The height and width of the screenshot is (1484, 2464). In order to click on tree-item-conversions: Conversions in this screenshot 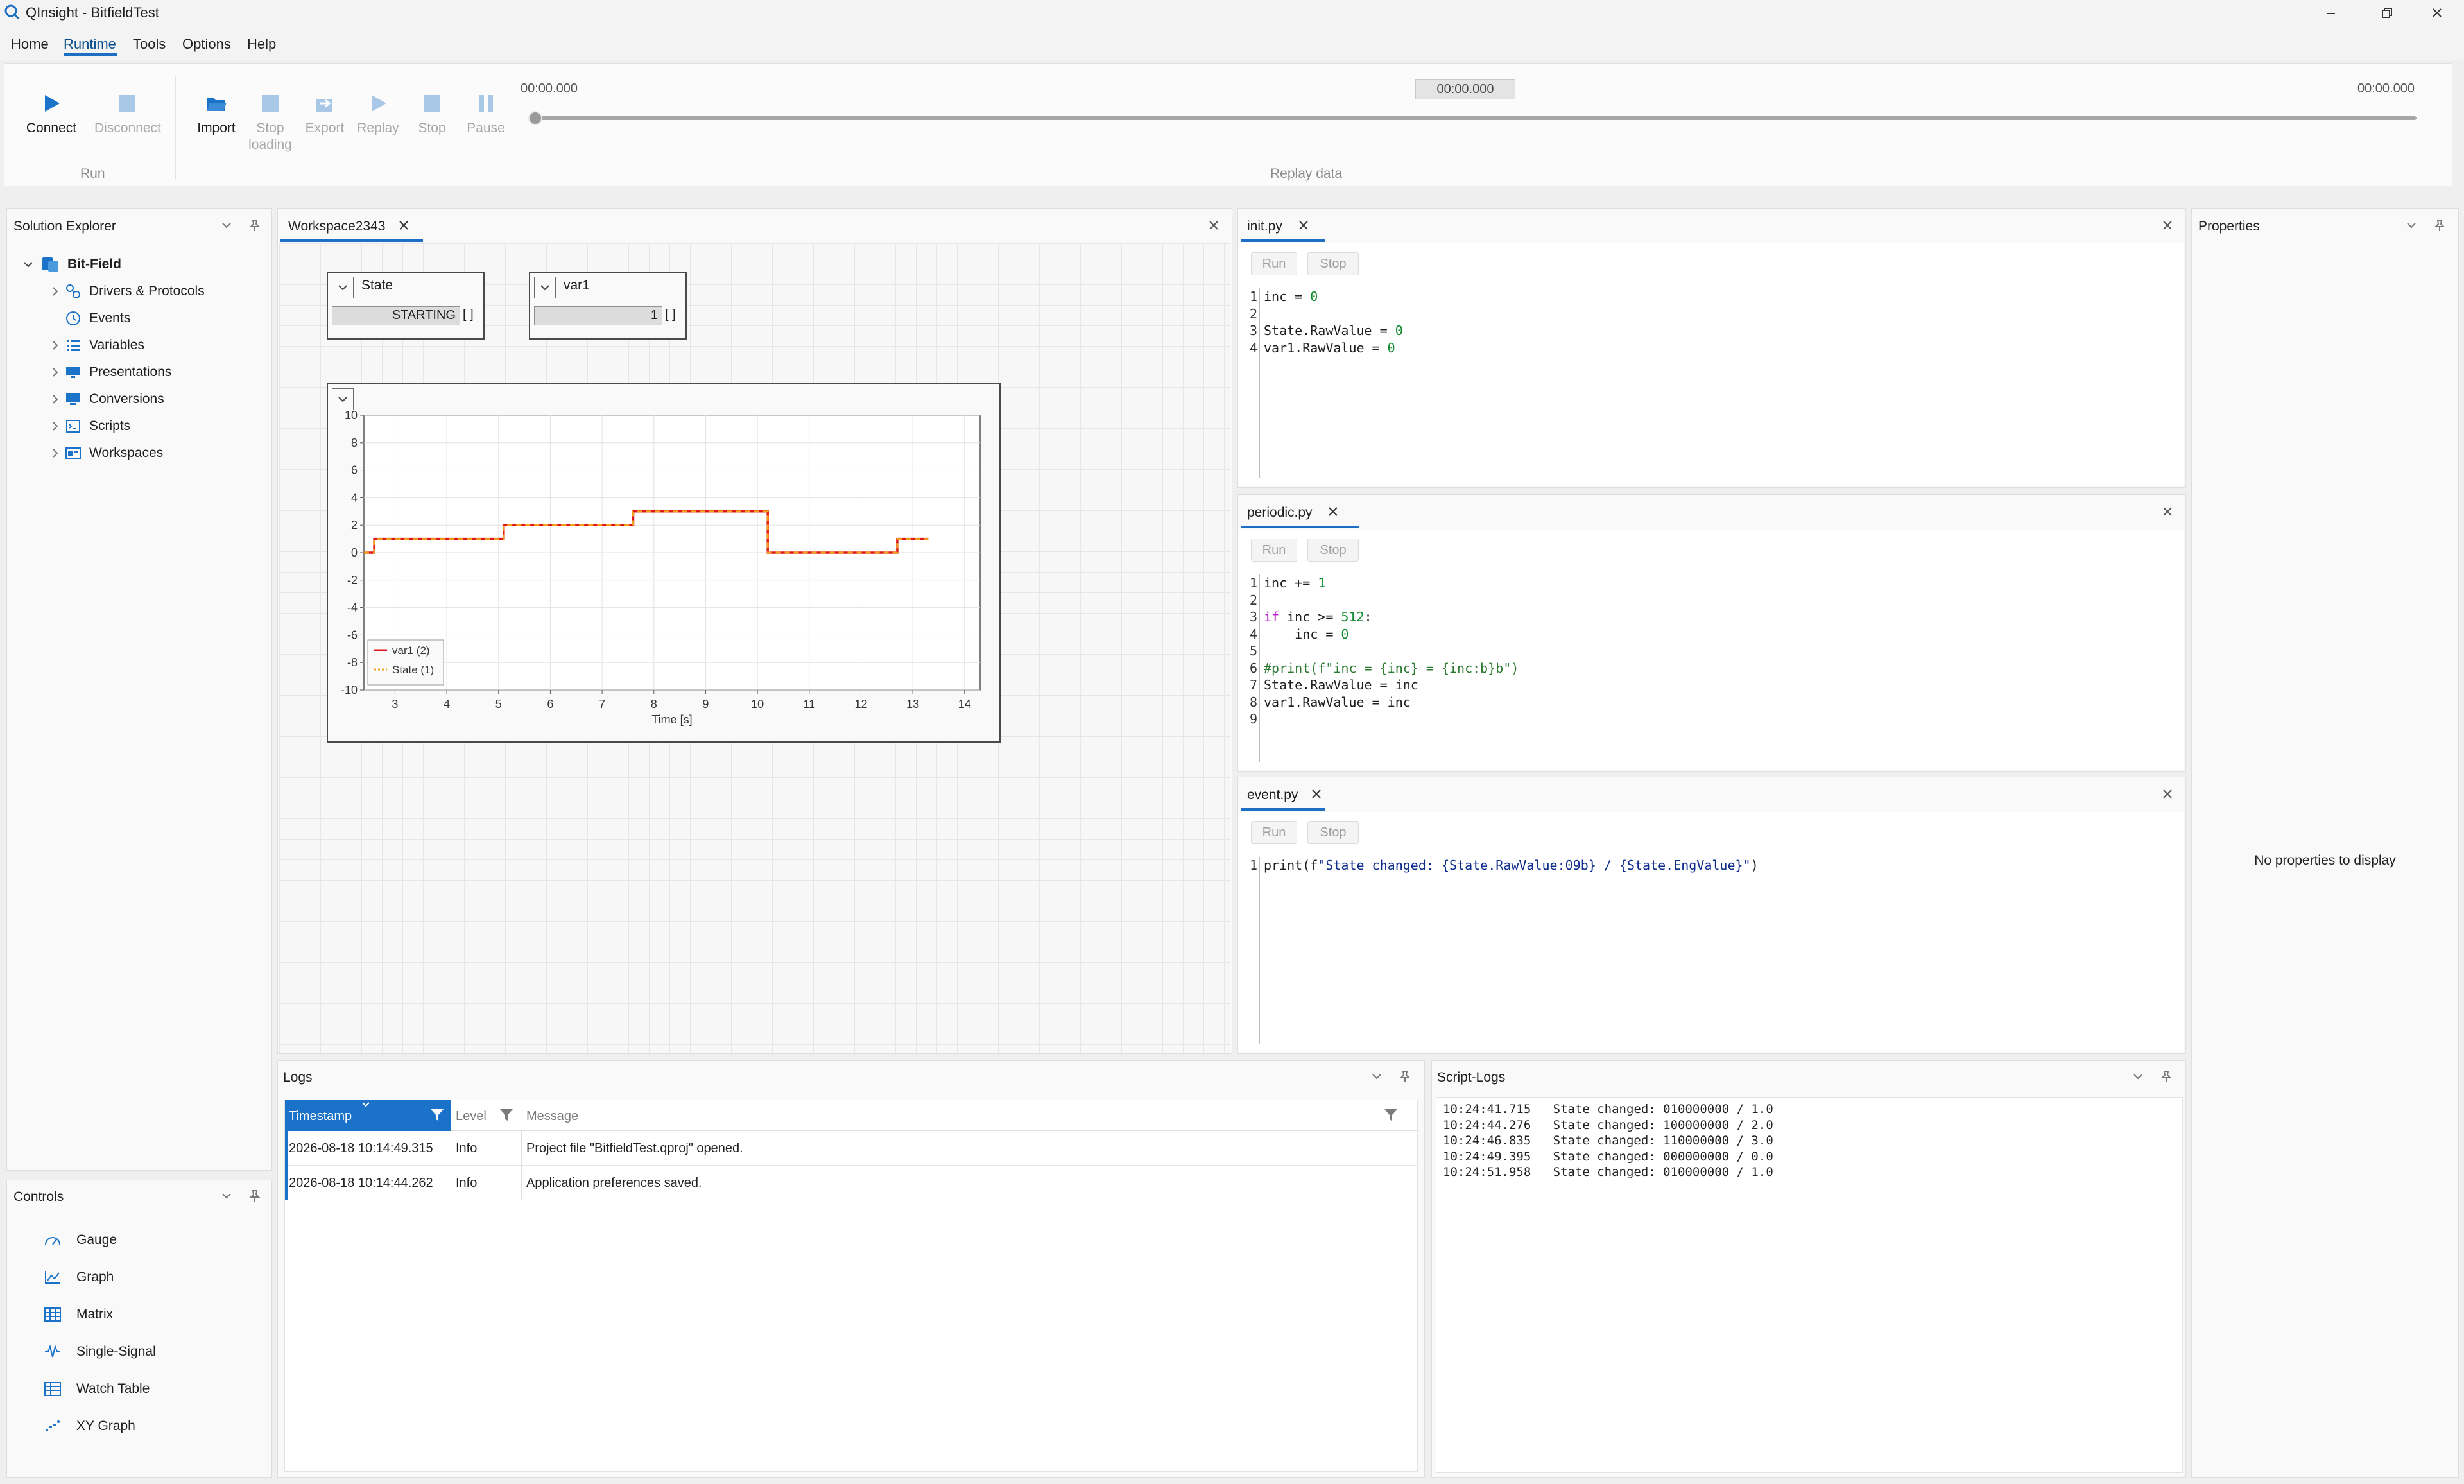, I will do `click(161, 399)`.